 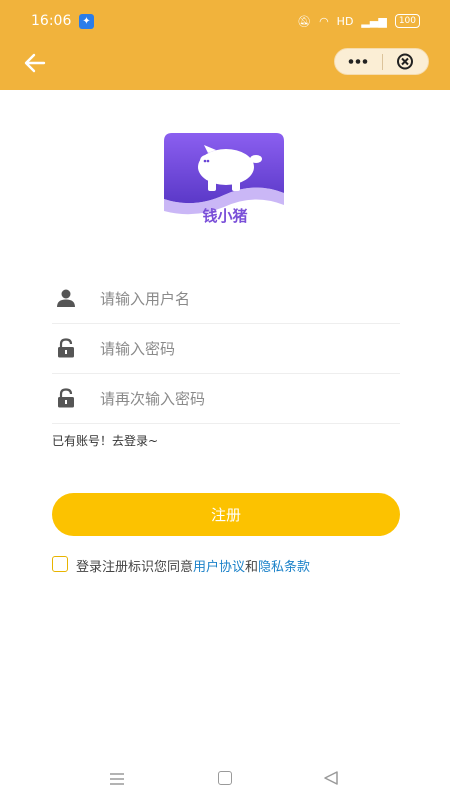 What do you see at coordinates (358, 21) in the screenshot?
I see `system-icons: 🔕︎ ◠ HD ▂▄▆ 100` at bounding box center [358, 21].